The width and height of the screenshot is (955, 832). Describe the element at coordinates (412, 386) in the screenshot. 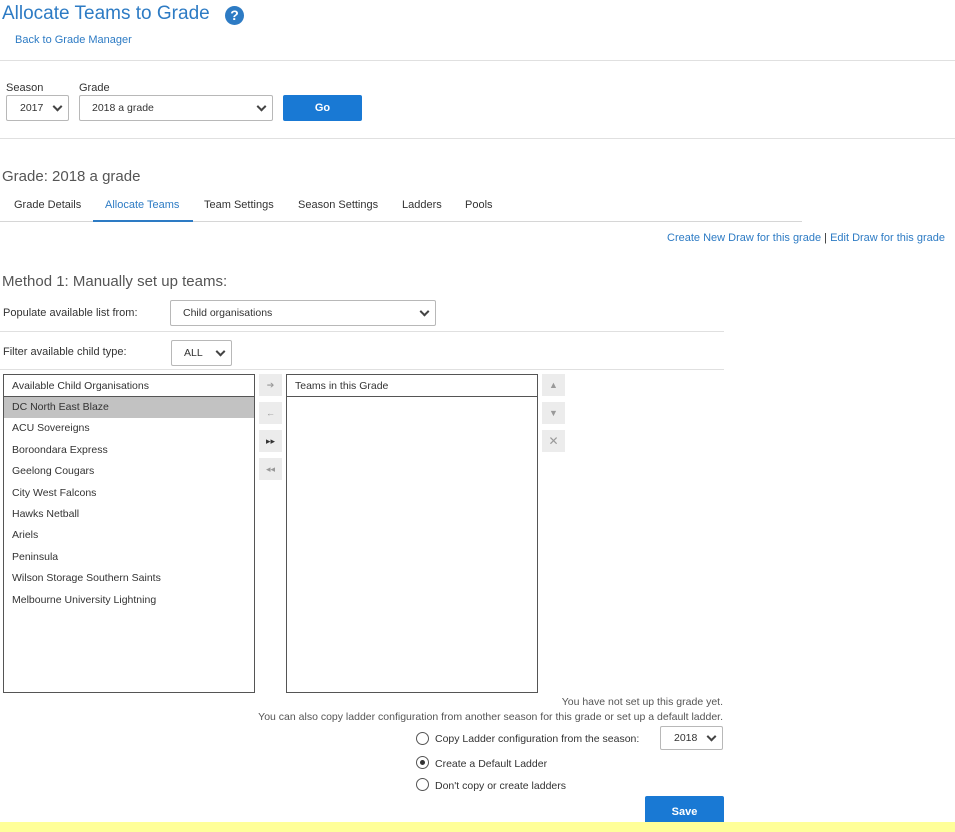

I see `teams-list-header: Teams in this Grade` at that location.